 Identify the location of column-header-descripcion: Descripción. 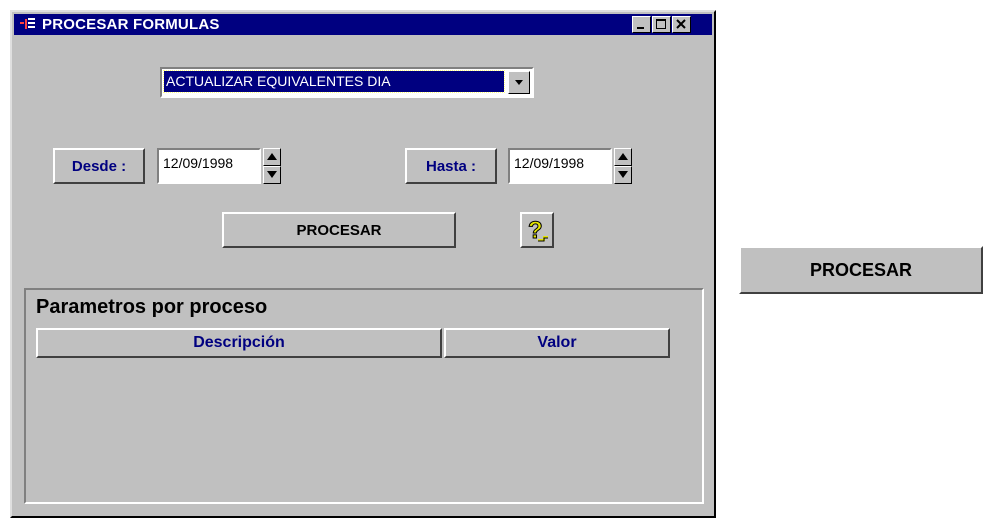
(239, 343).